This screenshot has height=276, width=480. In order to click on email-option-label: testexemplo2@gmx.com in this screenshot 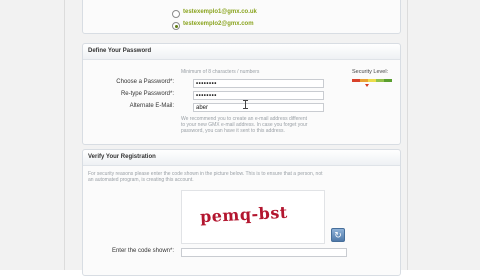, I will do `click(218, 24)`.